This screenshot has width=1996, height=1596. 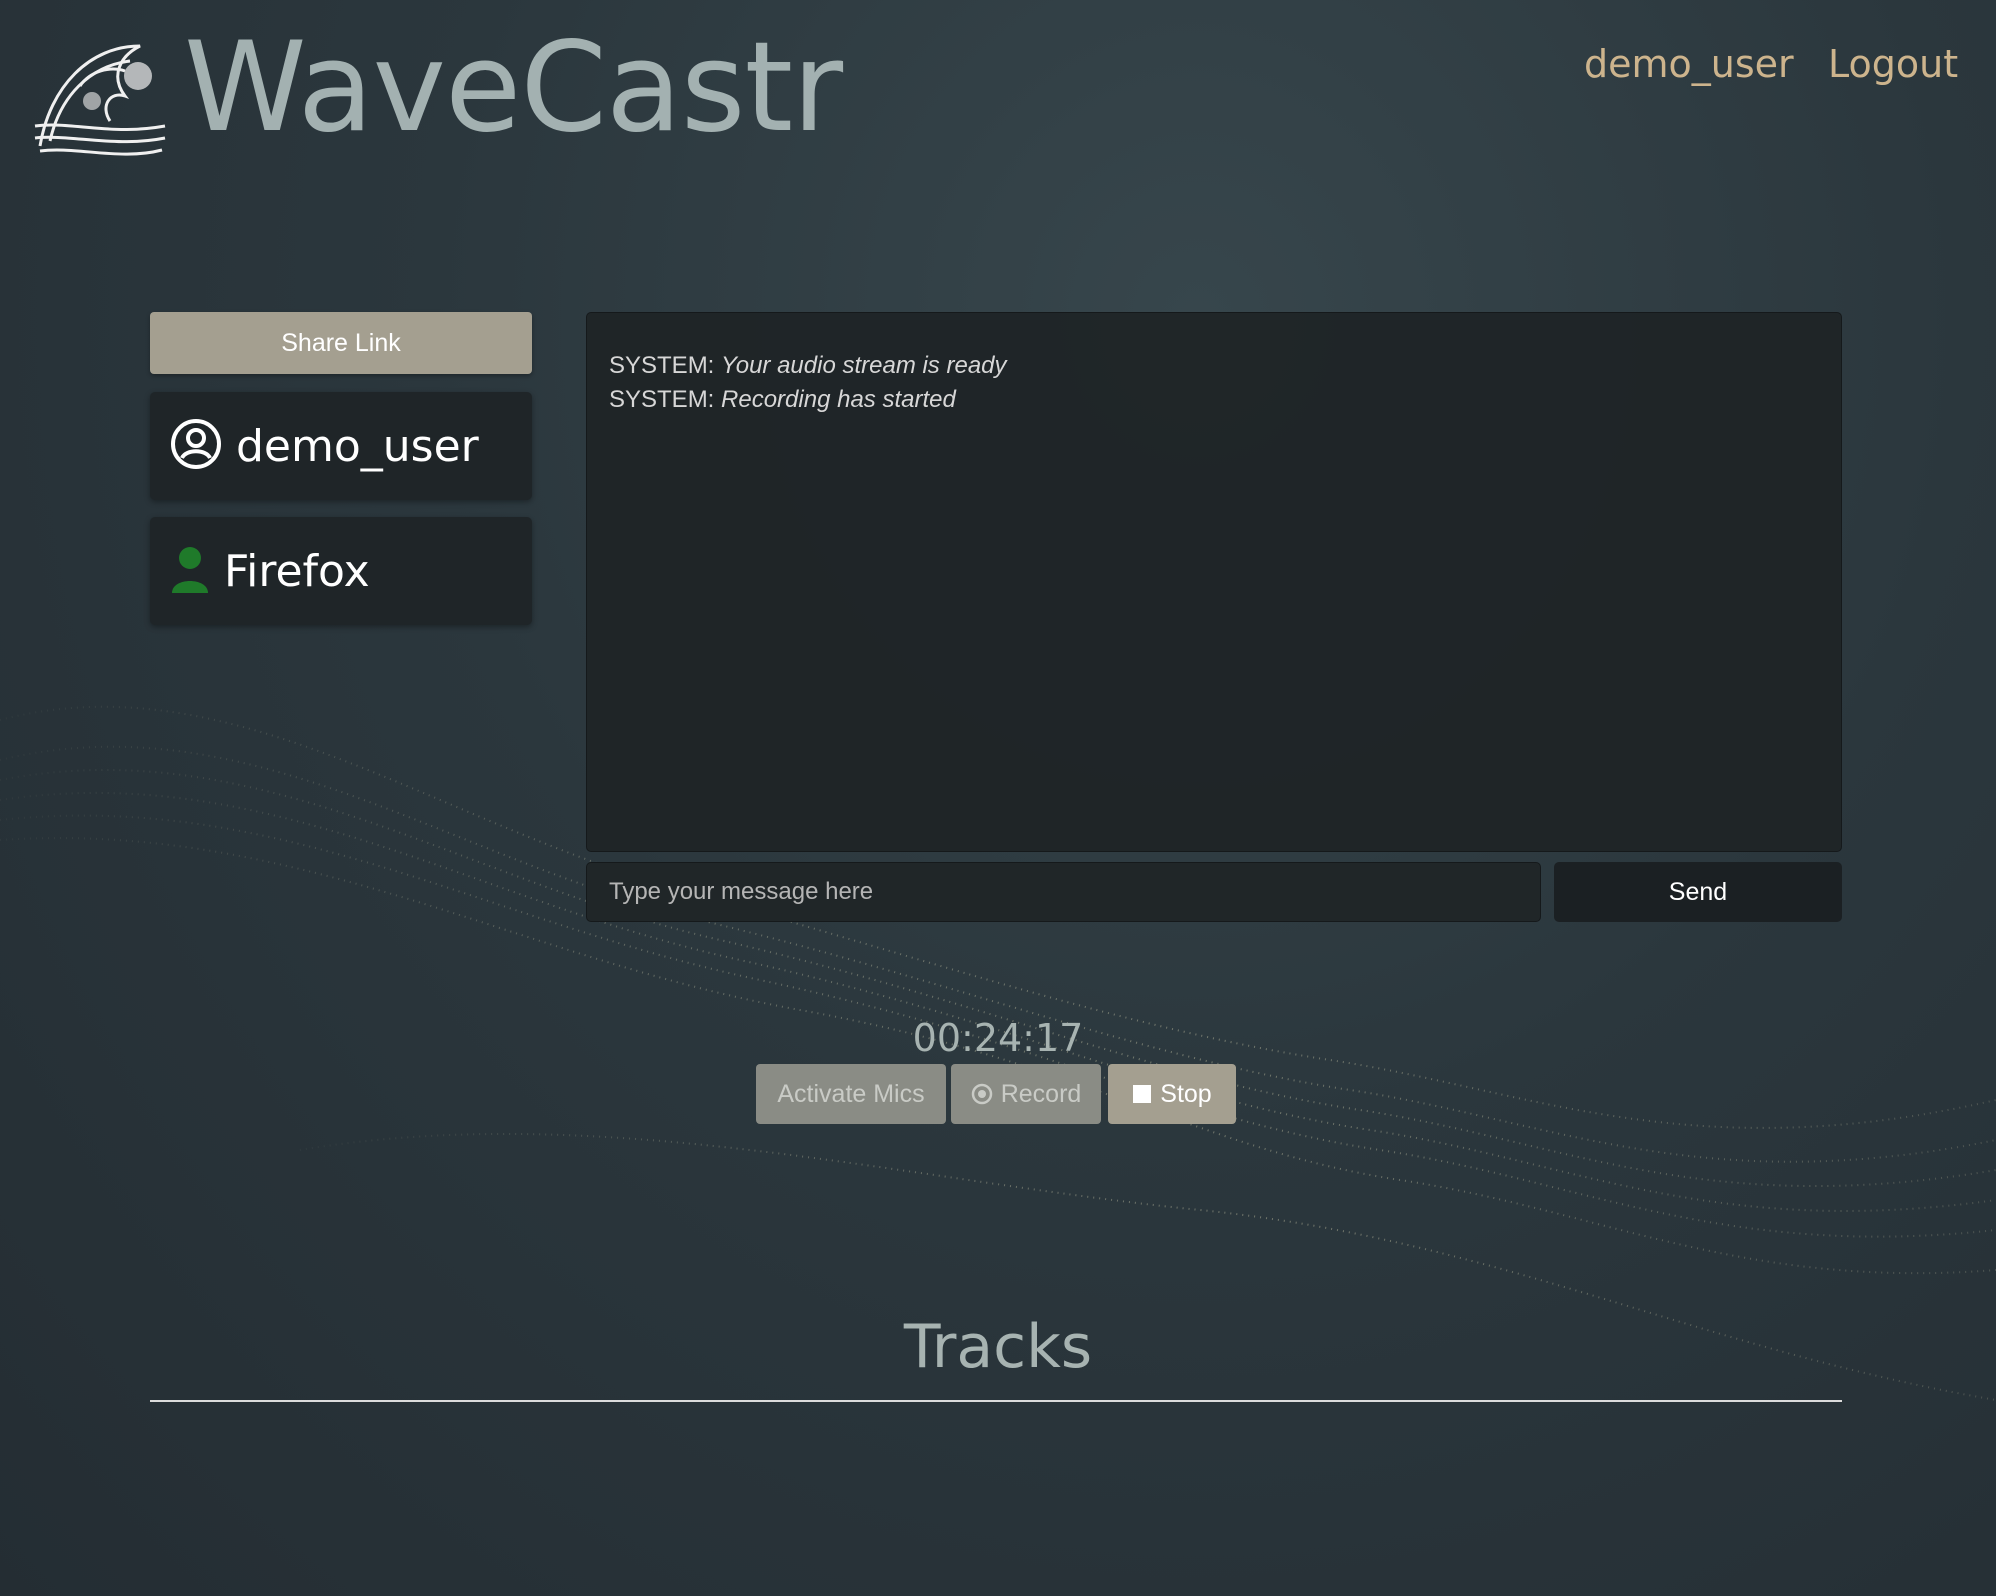 What do you see at coordinates (838, 399) in the screenshot?
I see `message-text: Recording has started` at bounding box center [838, 399].